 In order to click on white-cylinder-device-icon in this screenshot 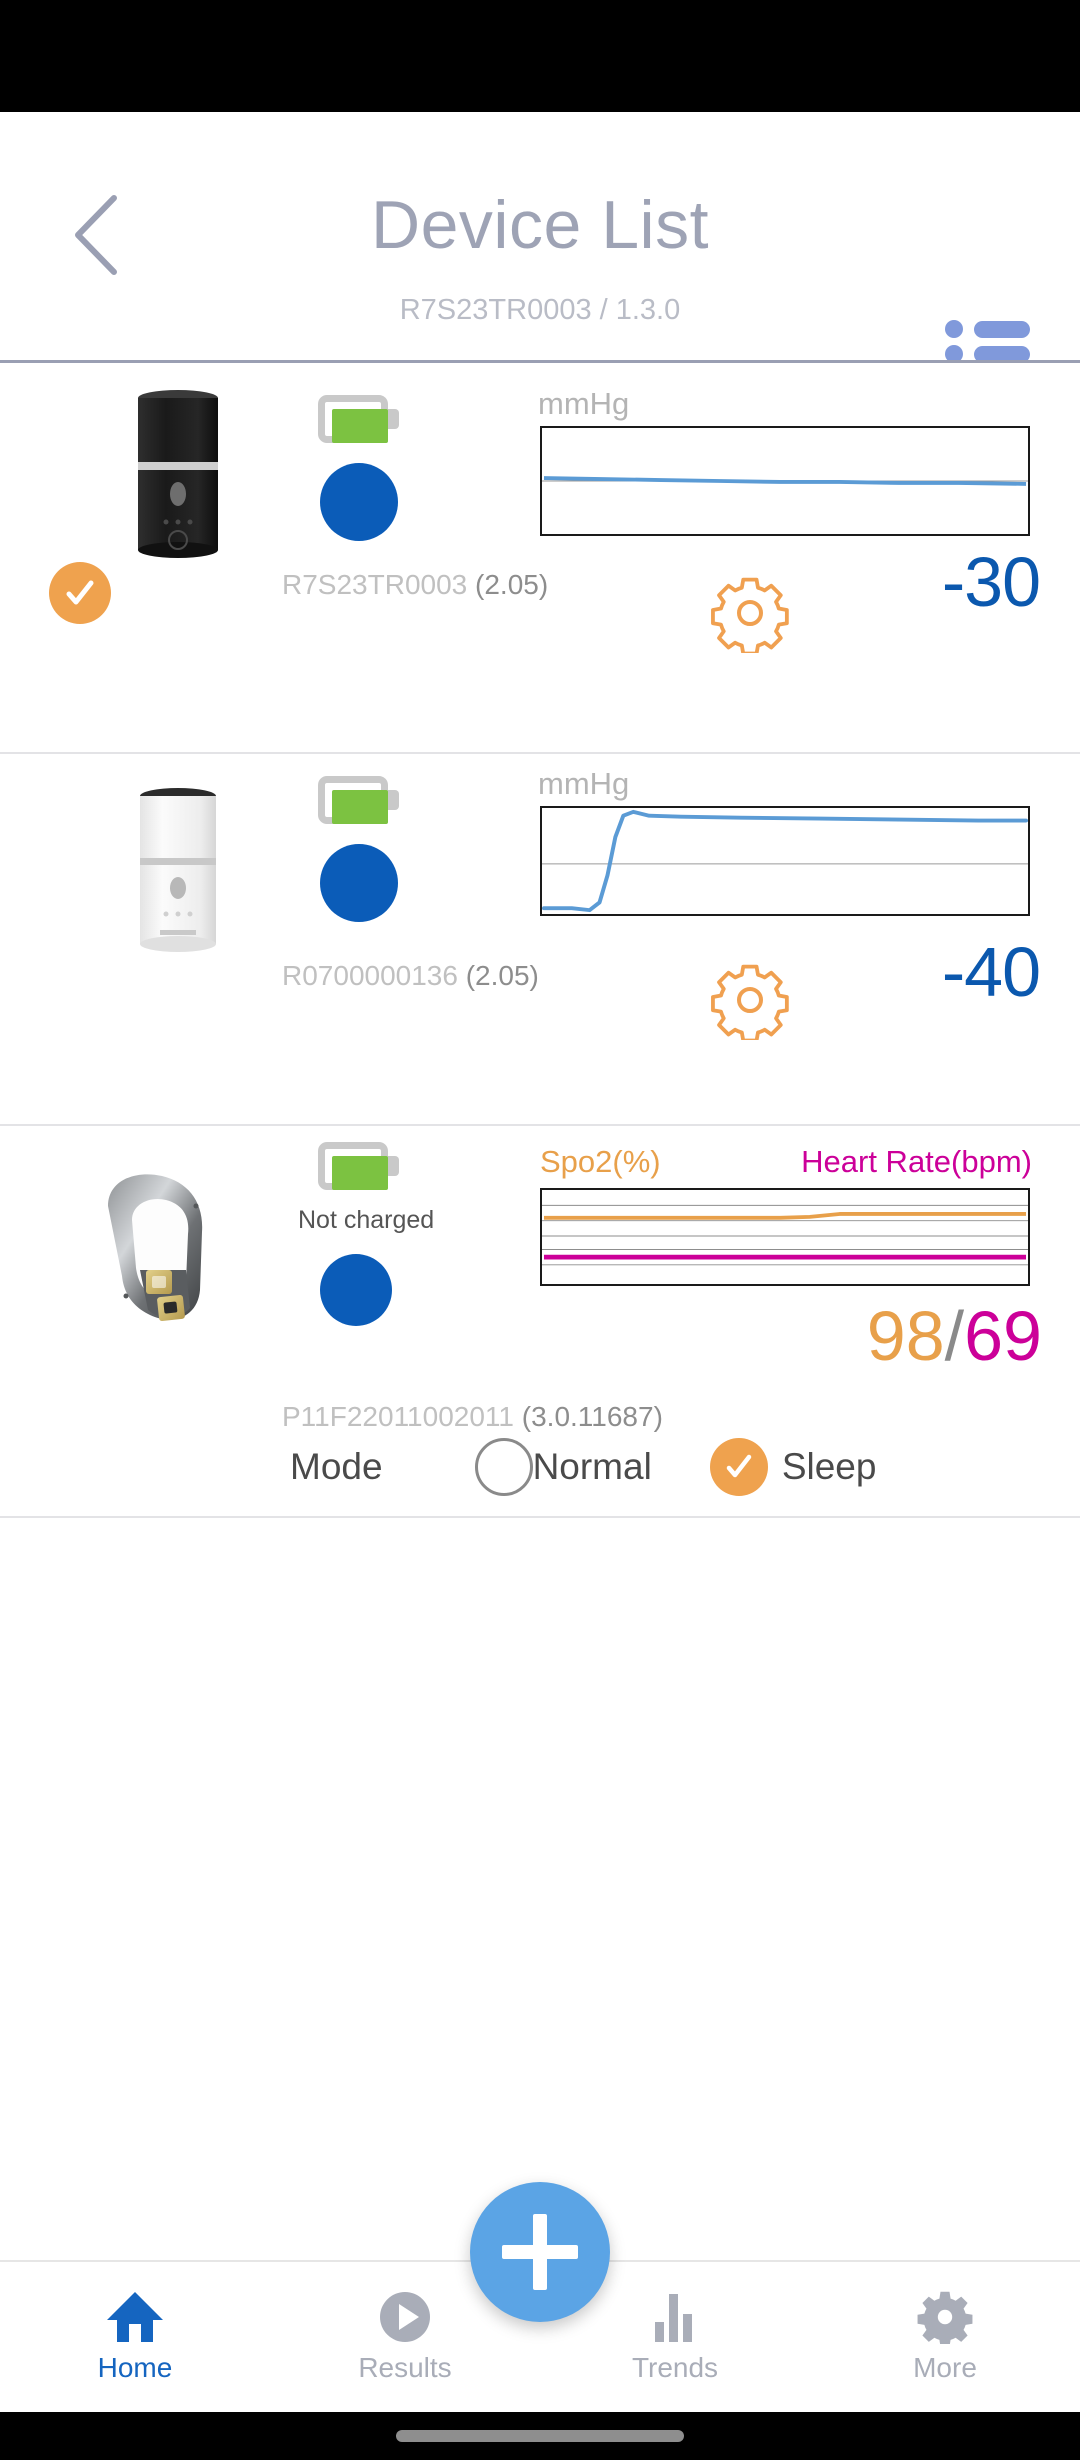, I will do `click(178, 870)`.